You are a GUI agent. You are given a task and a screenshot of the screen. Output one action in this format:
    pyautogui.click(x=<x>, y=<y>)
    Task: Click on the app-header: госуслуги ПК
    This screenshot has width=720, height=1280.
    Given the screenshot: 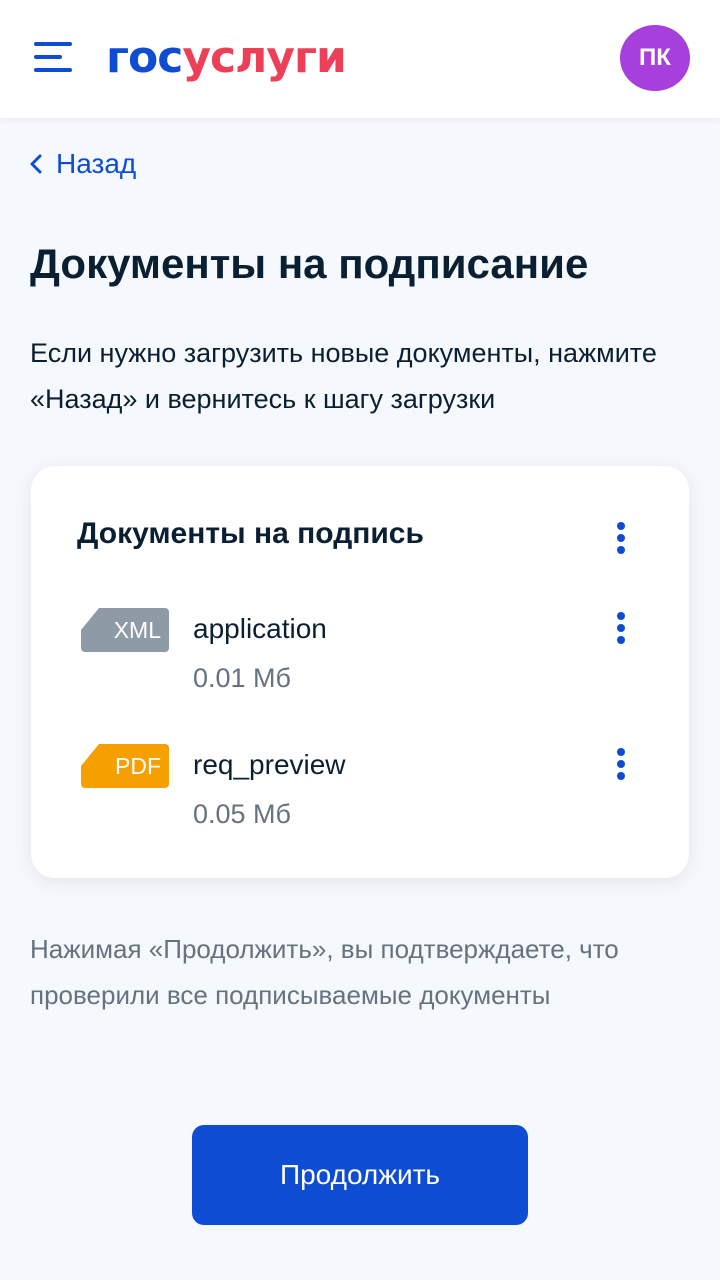 What is the action you would take?
    pyautogui.click(x=360, y=59)
    